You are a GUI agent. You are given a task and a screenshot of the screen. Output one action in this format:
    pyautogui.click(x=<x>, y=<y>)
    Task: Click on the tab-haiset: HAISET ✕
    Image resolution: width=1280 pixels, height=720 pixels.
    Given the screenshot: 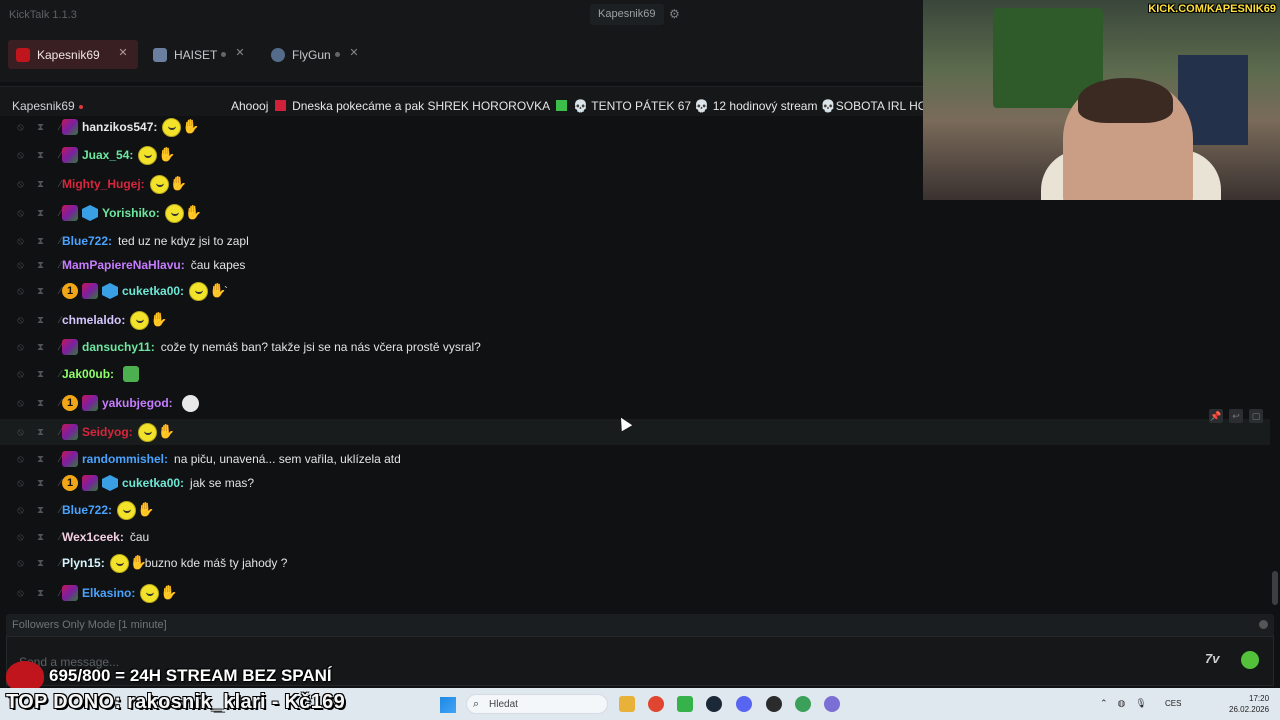 What is the action you would take?
    pyautogui.click(x=200, y=54)
    